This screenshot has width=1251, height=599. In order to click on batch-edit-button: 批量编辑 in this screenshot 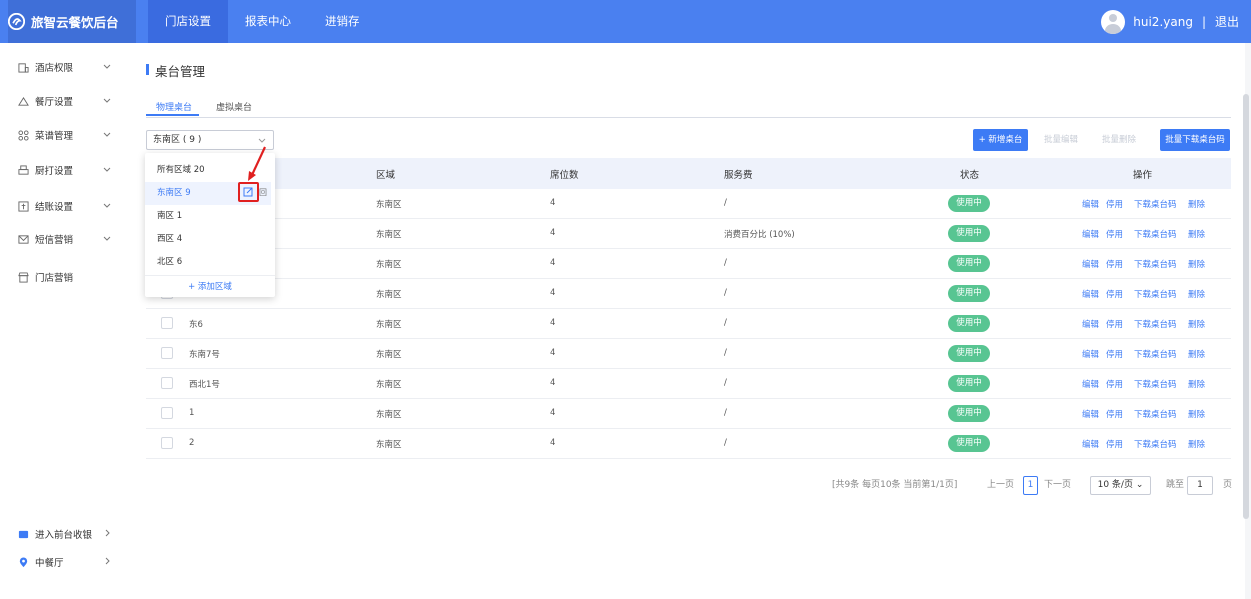, I will do `click(1061, 140)`.